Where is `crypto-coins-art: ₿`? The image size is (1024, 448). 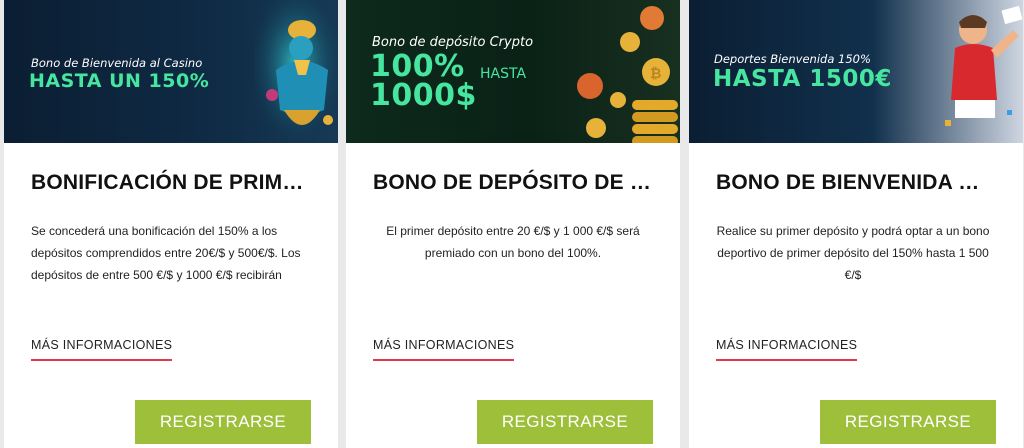
crypto-coins-art: ₿ is located at coordinates (627, 74).